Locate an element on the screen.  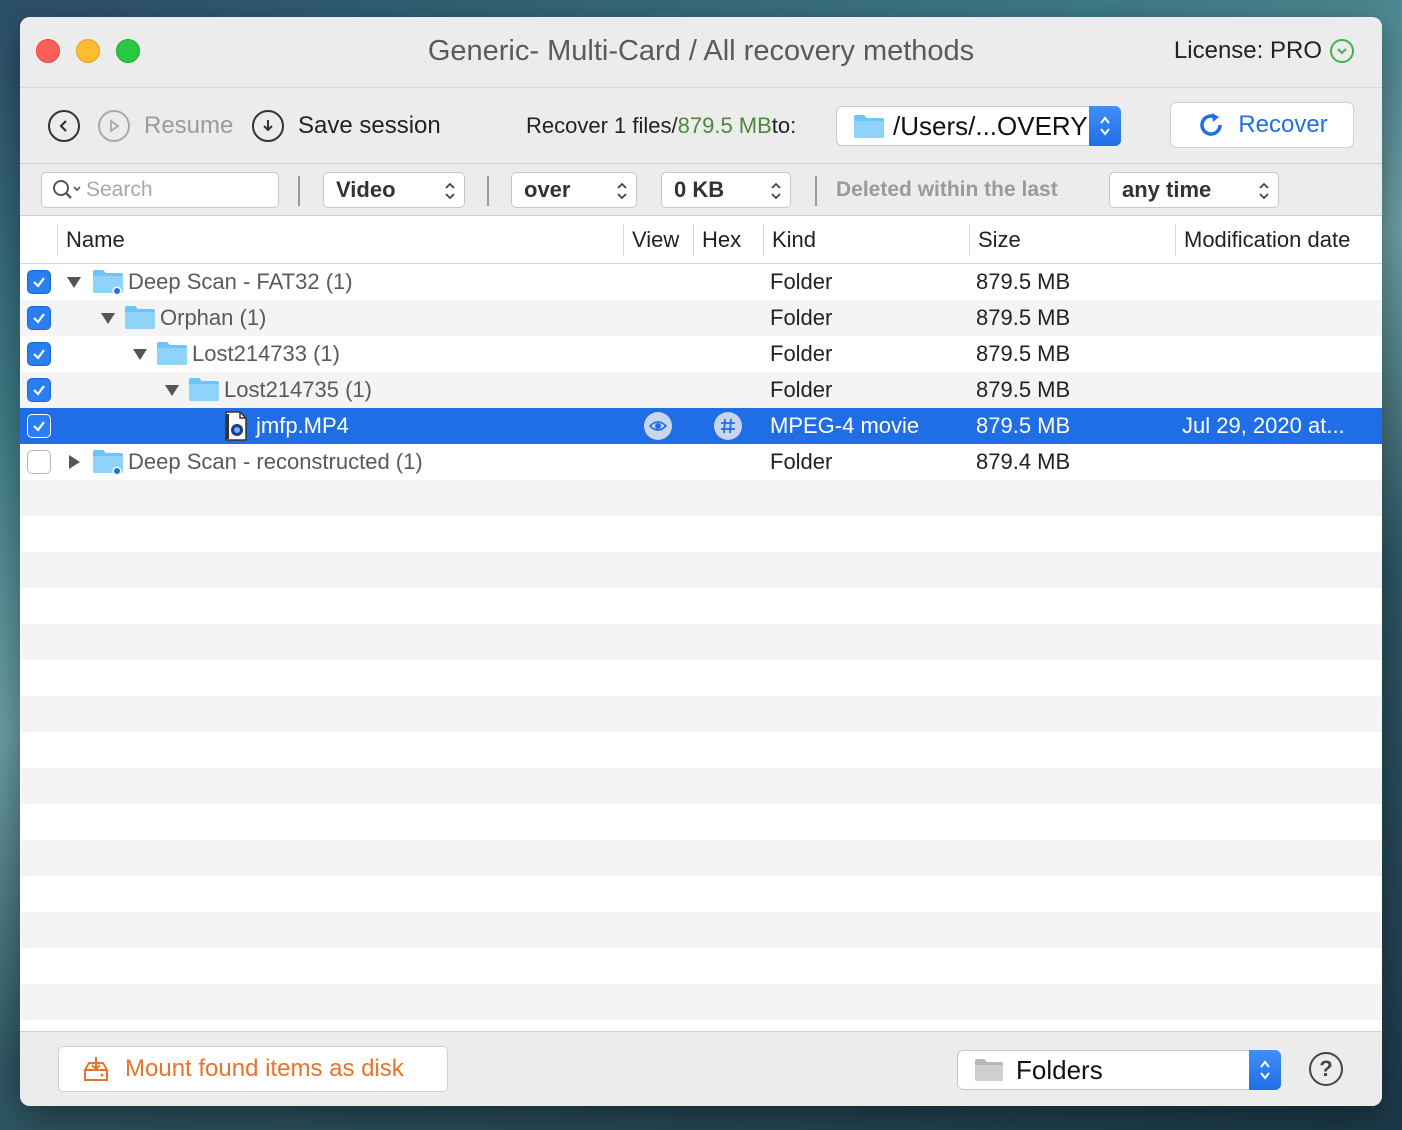
quick-view-eye-icon is located at coordinates (658, 426).